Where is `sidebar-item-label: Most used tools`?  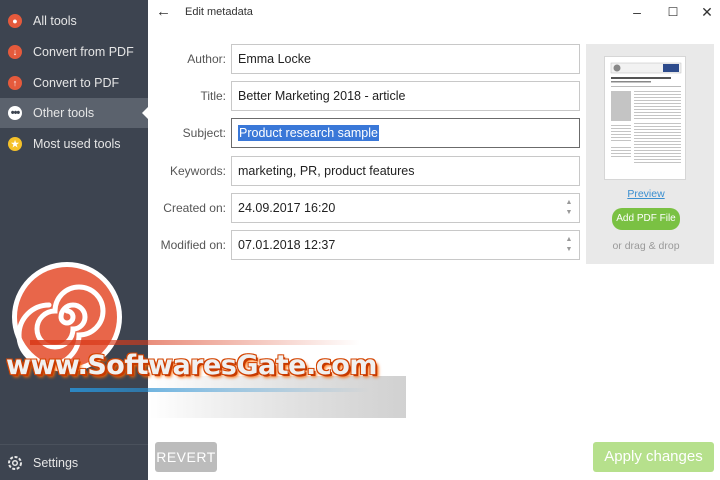
sidebar-item-label: Most used tools is located at coordinates (77, 144).